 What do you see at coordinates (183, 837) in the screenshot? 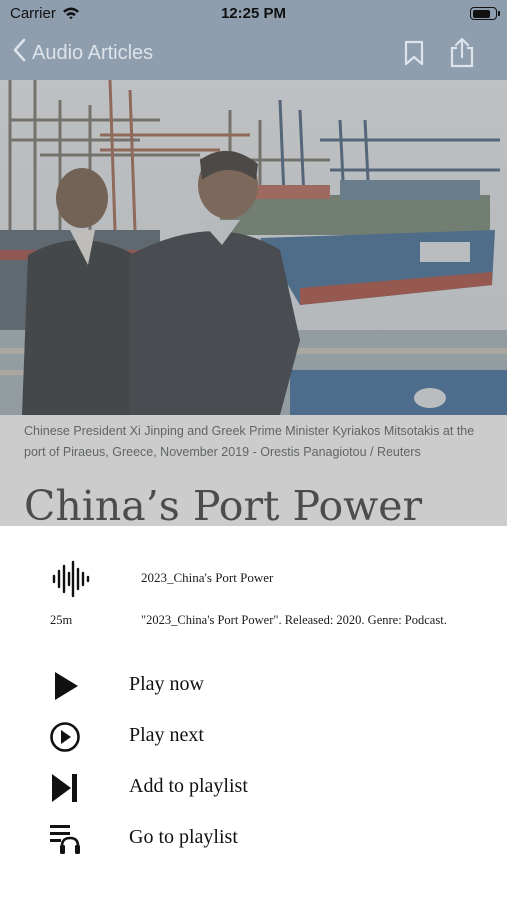
I see `go-to-playlist-label: Go to playlist` at bounding box center [183, 837].